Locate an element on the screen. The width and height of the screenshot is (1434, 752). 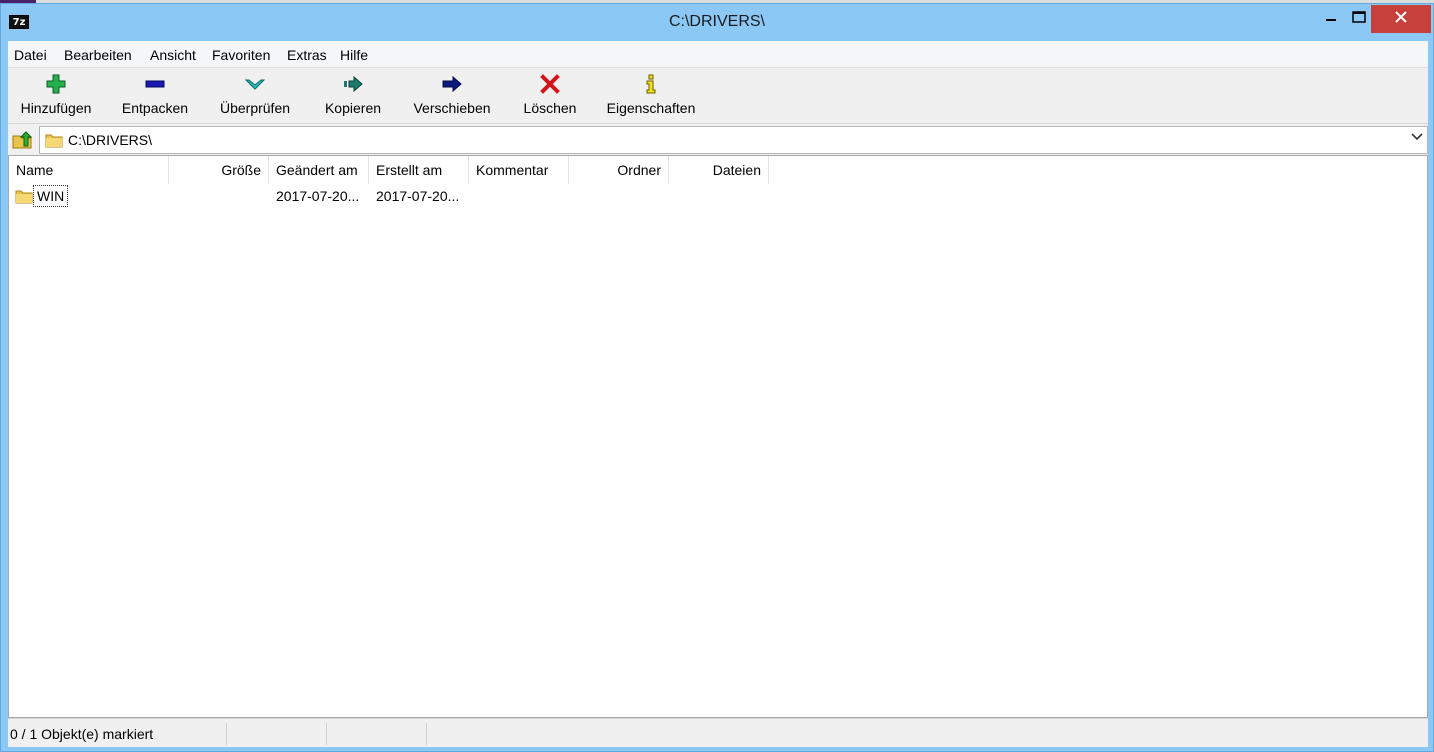
column-name: Name is located at coordinates (89, 170).